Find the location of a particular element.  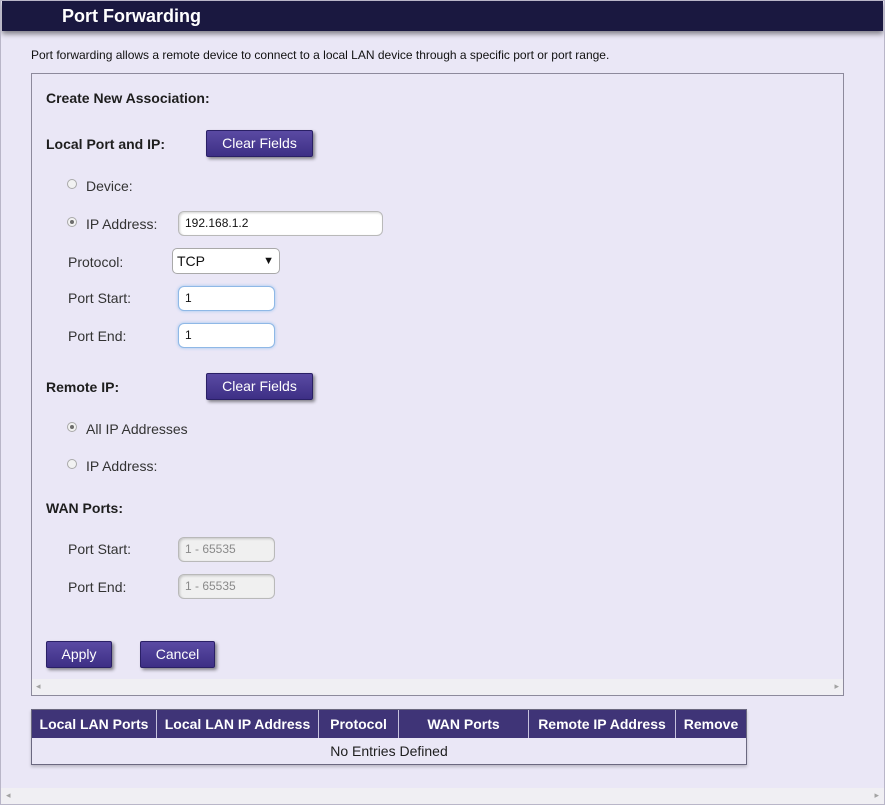

wan-port-end-input: 1 - 65535 is located at coordinates (226, 586).